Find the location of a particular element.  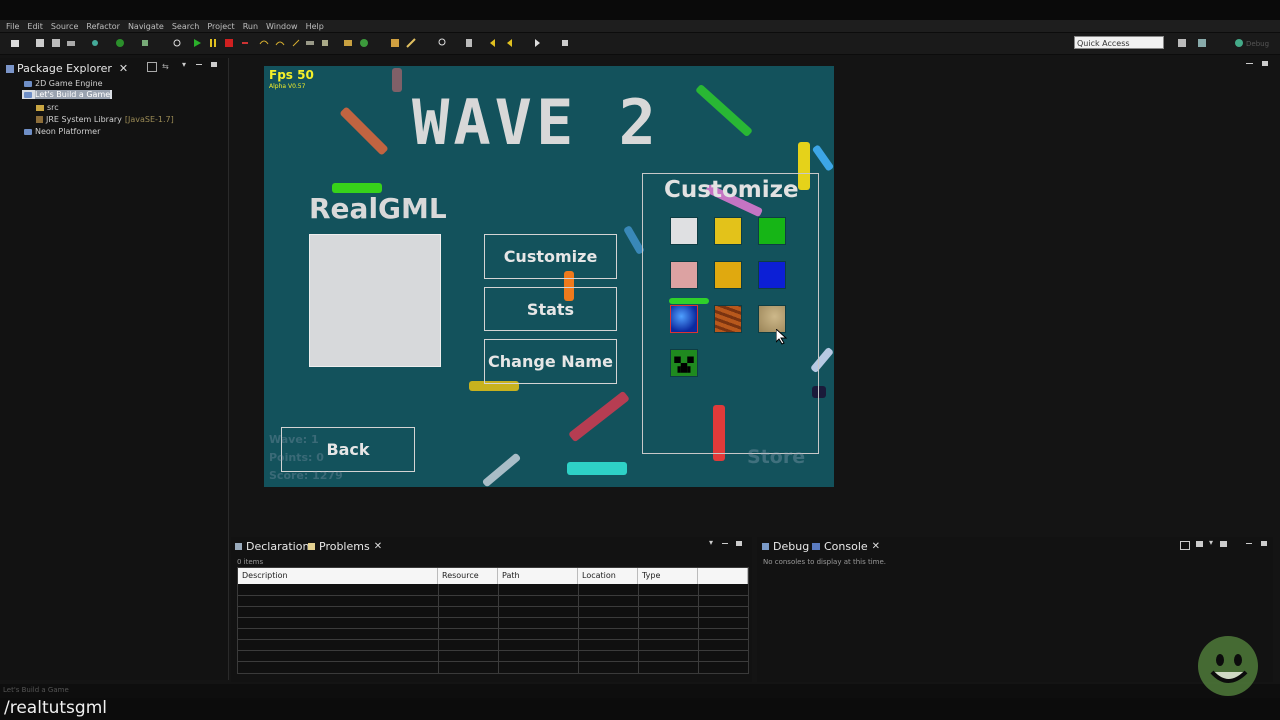

column-header-description: Description is located at coordinates (338, 576).